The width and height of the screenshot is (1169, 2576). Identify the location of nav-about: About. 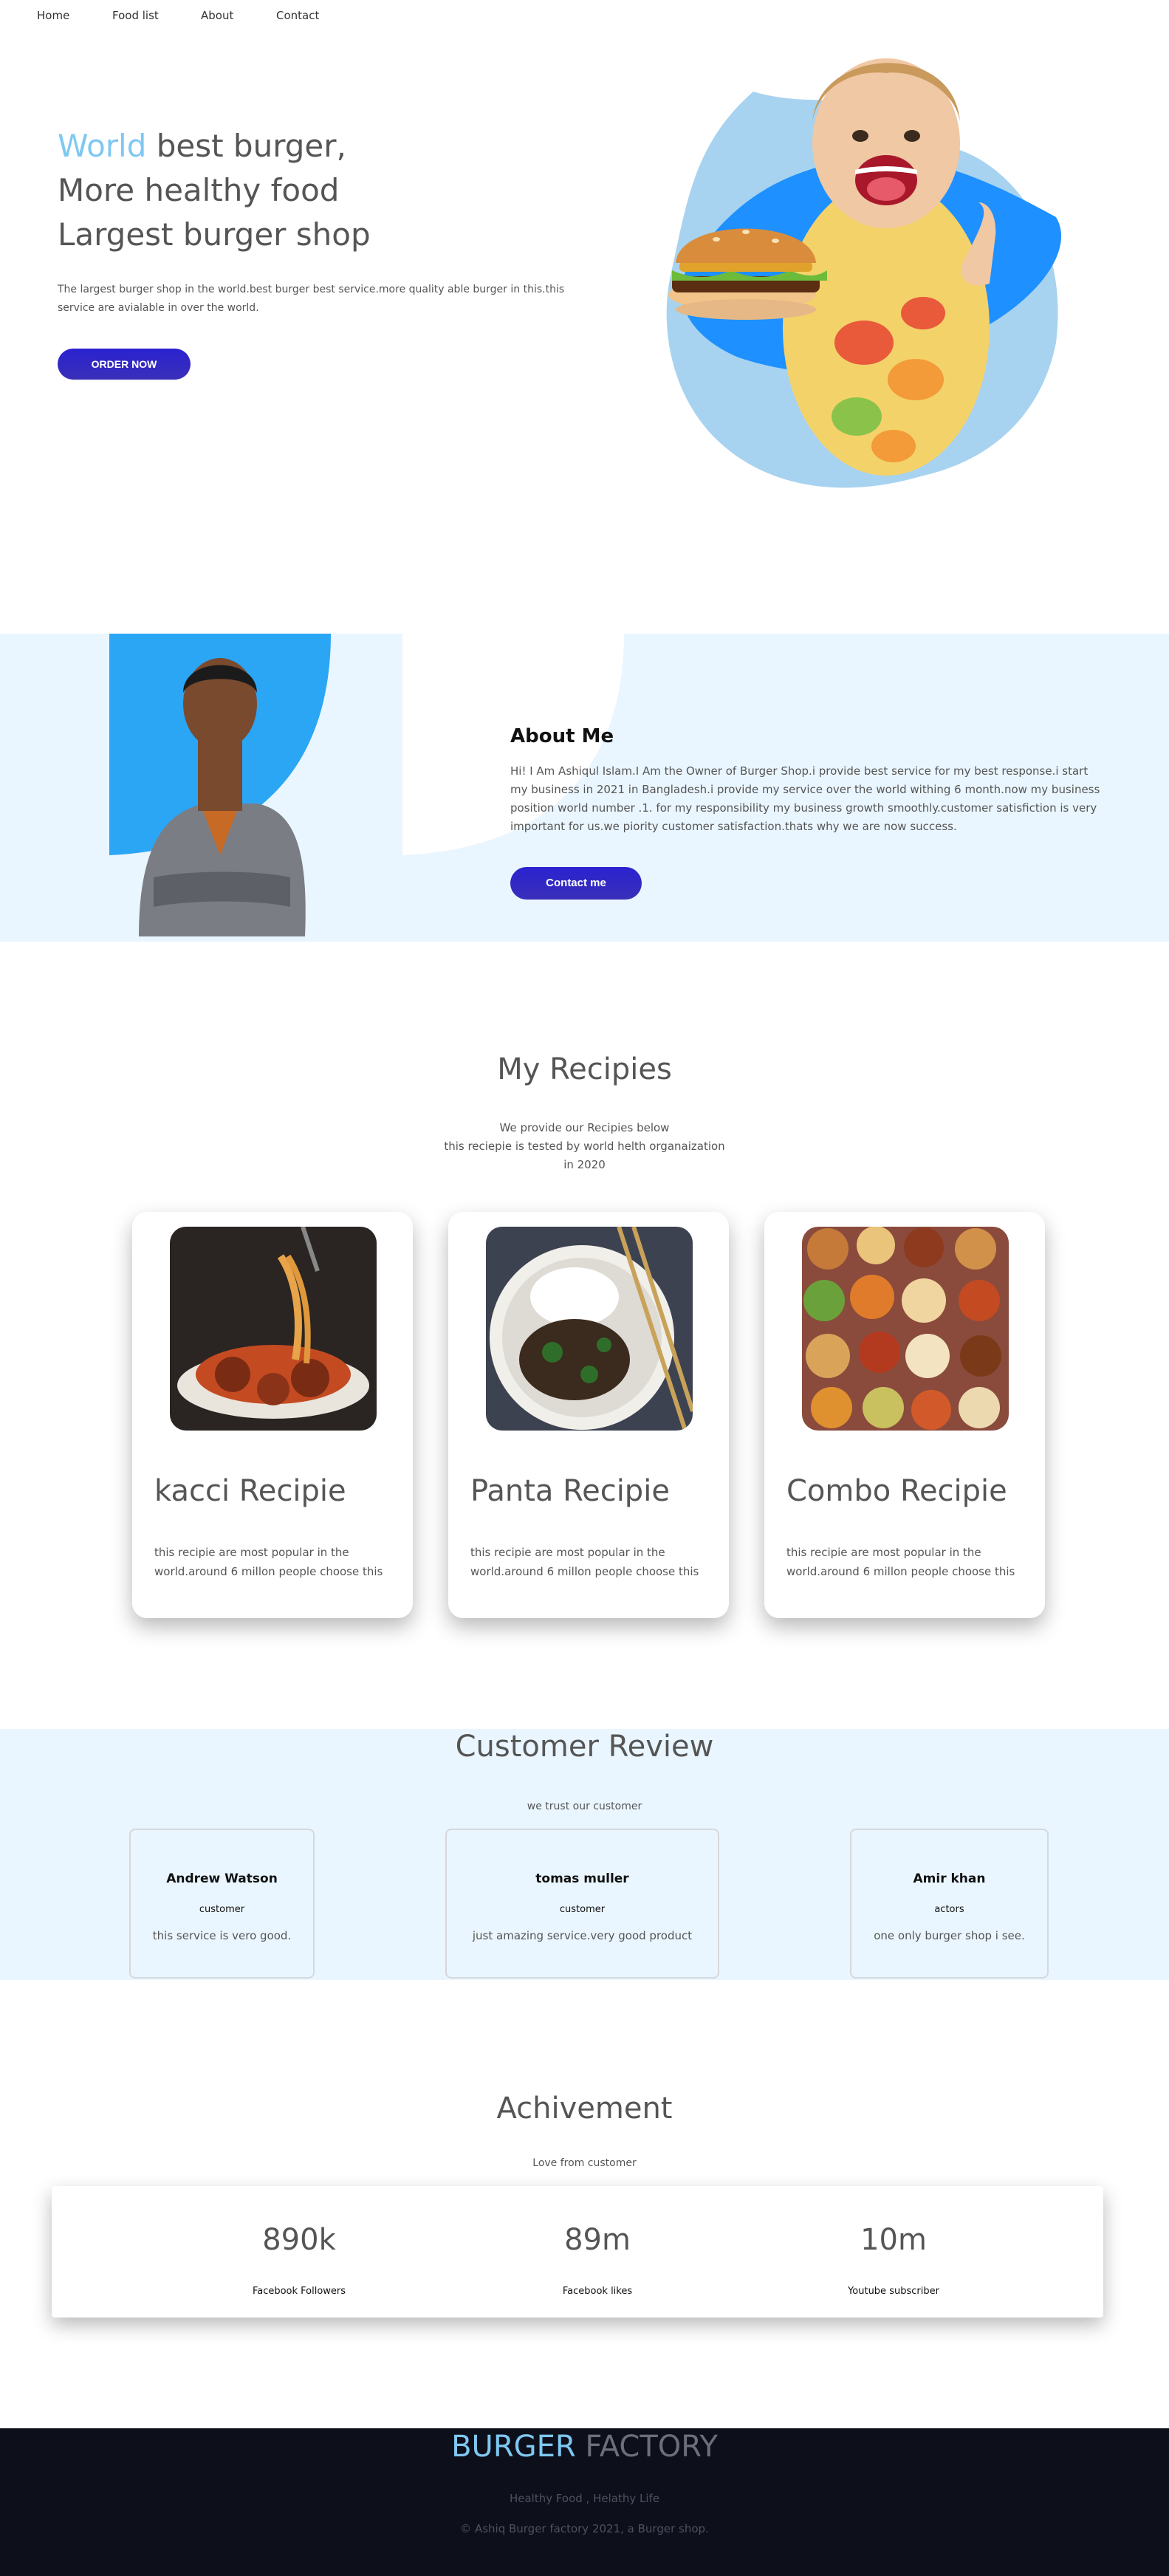
(217, 15).